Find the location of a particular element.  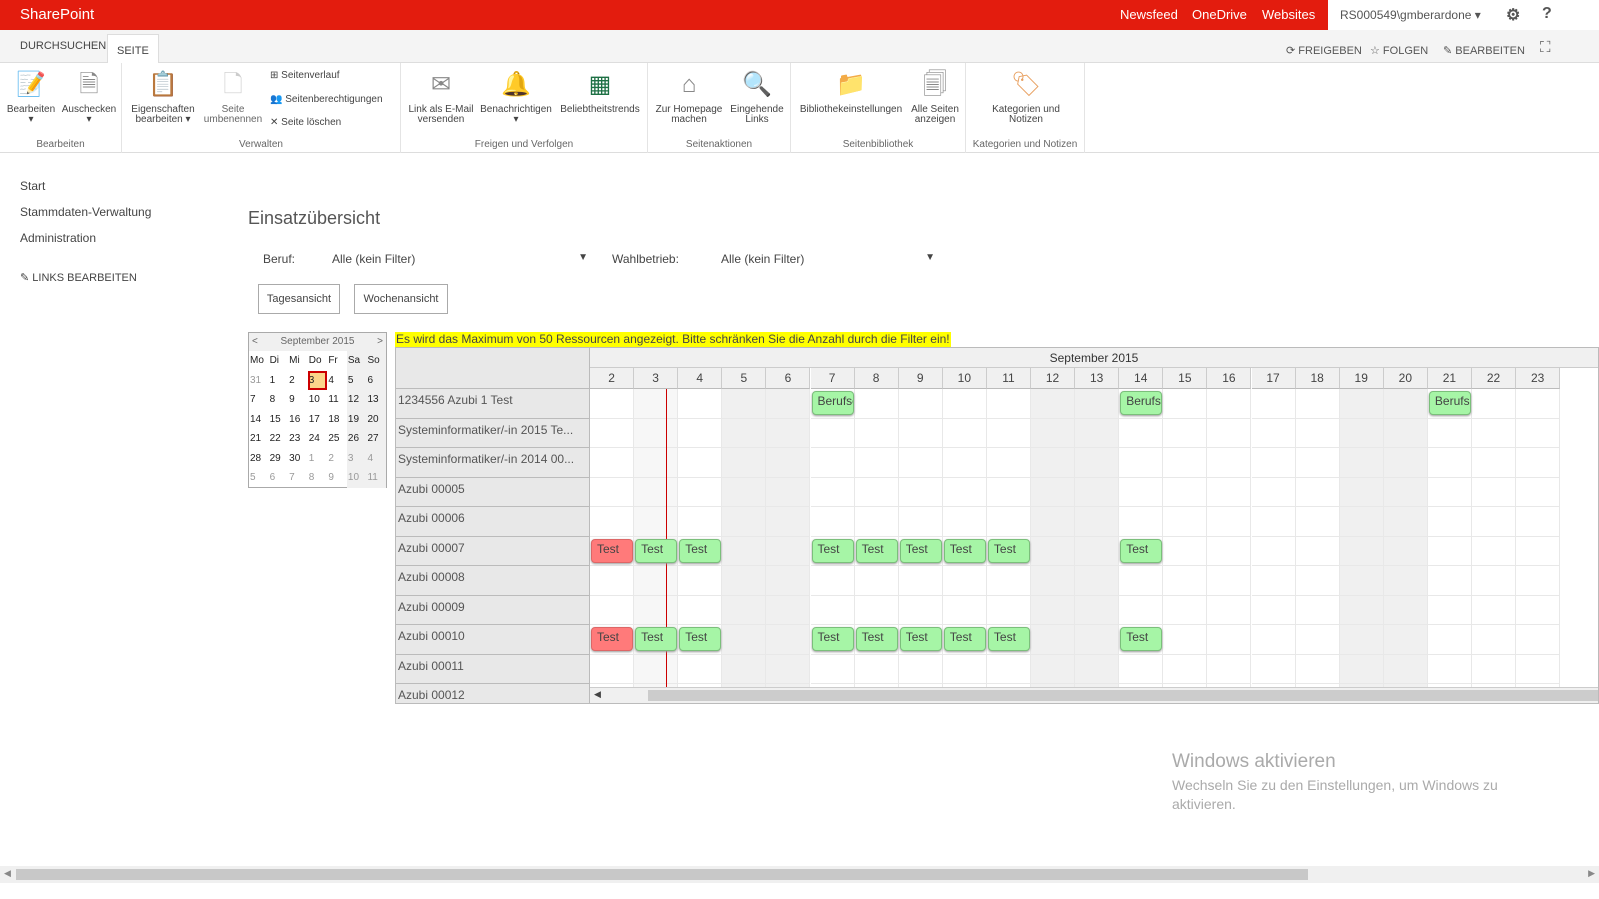

calendar-day: 21 is located at coordinates (259, 439).